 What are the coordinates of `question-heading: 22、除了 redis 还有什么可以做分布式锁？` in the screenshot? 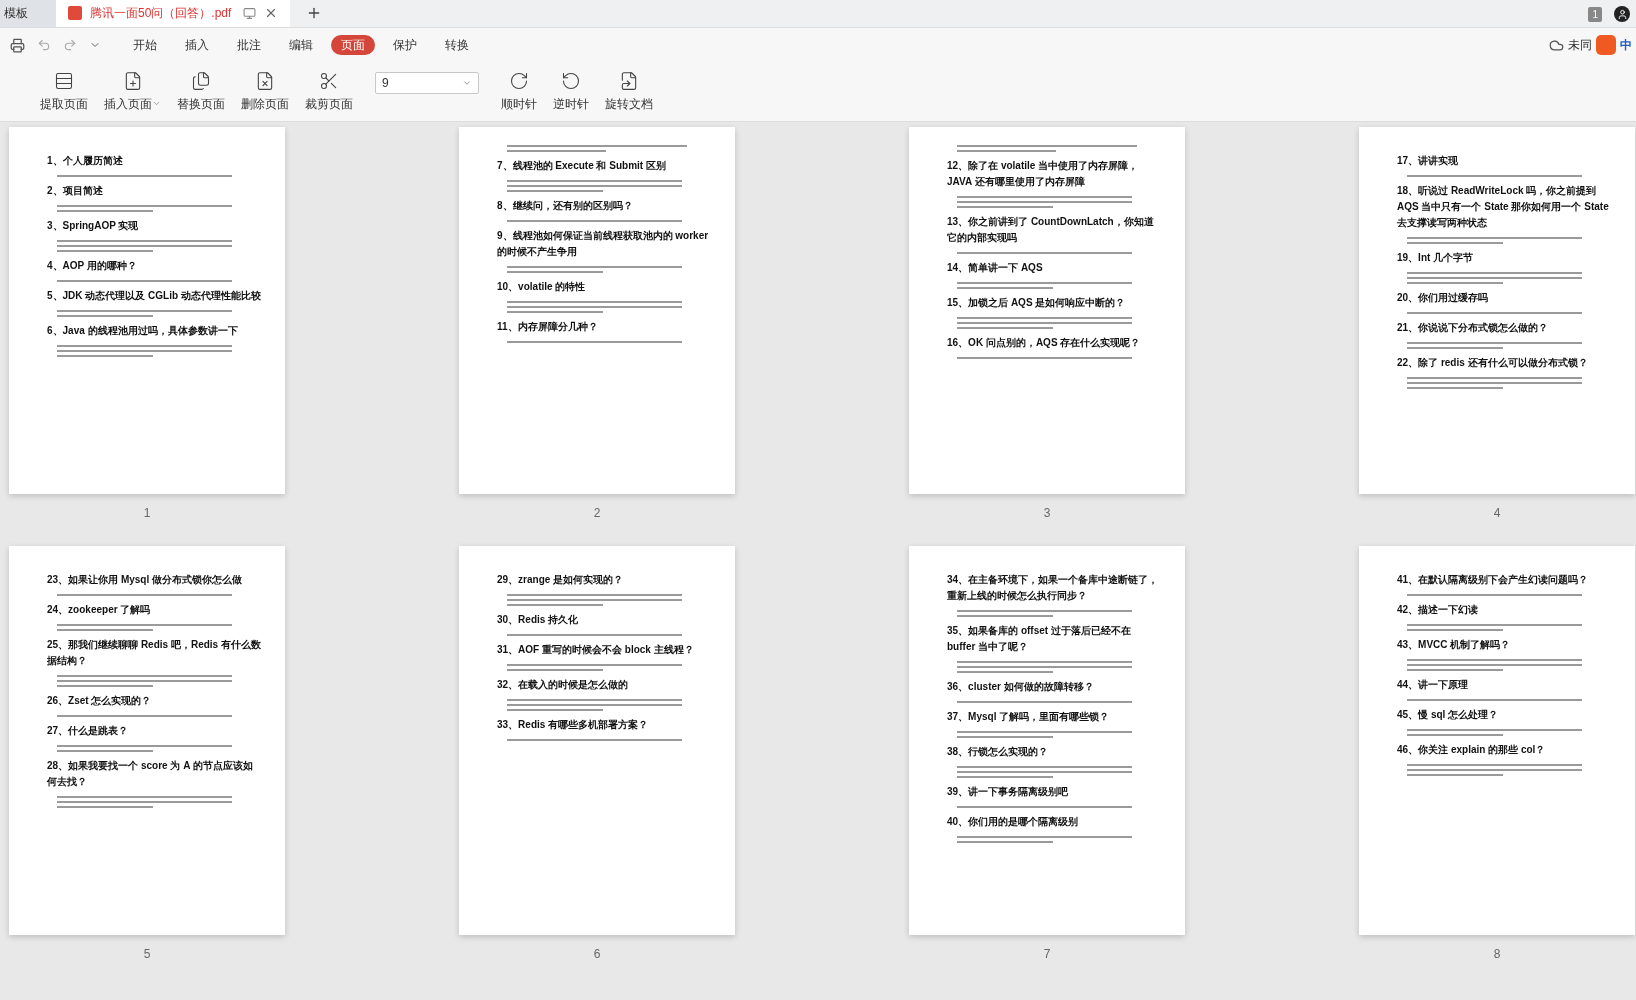 It's located at (1493, 363).